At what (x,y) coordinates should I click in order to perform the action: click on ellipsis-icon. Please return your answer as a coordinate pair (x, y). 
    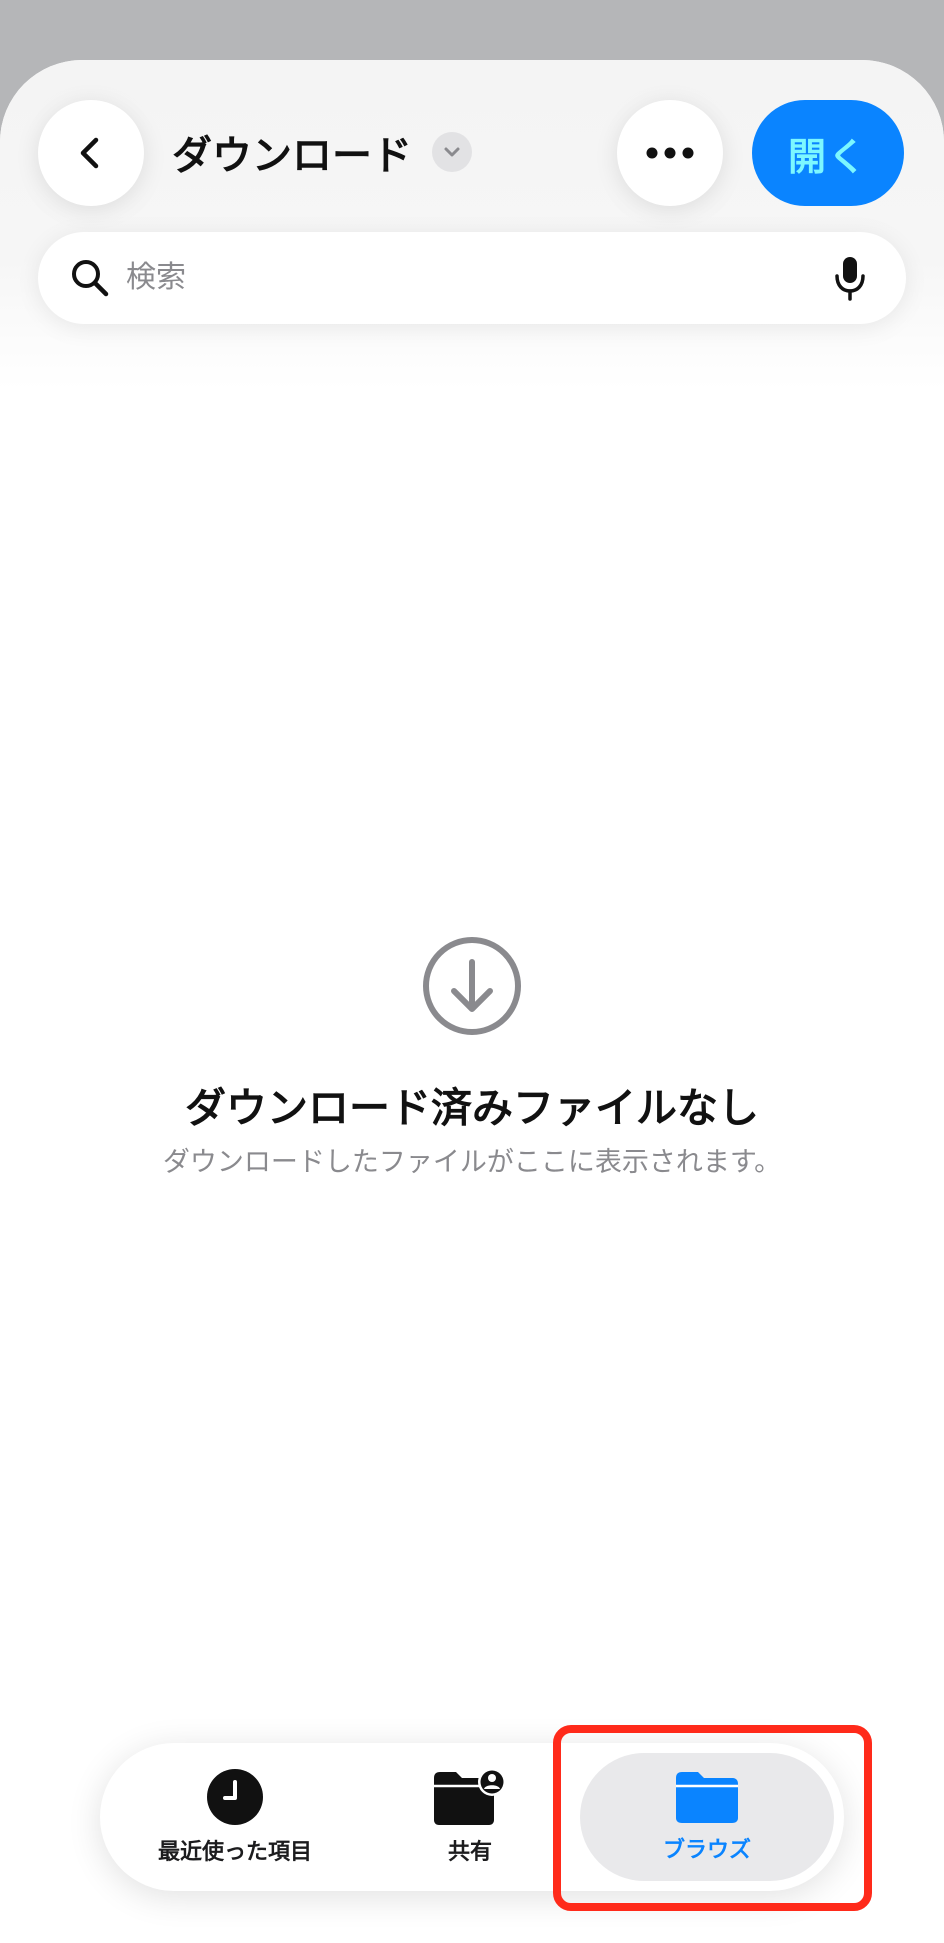
    Looking at the image, I should click on (670, 153).